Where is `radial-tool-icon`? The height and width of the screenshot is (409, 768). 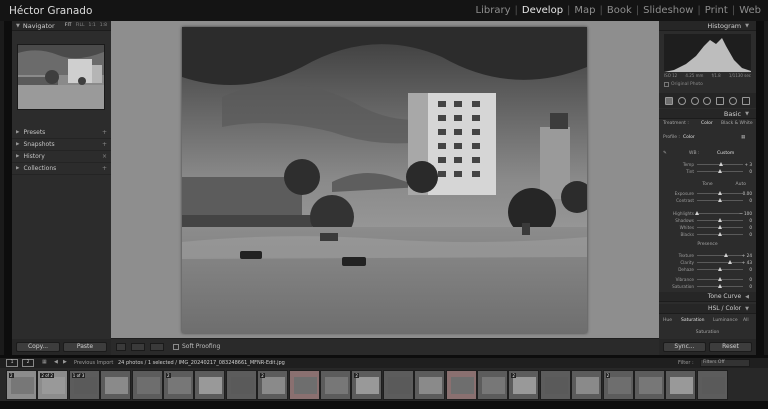 radial-tool-icon is located at coordinates (732, 100).